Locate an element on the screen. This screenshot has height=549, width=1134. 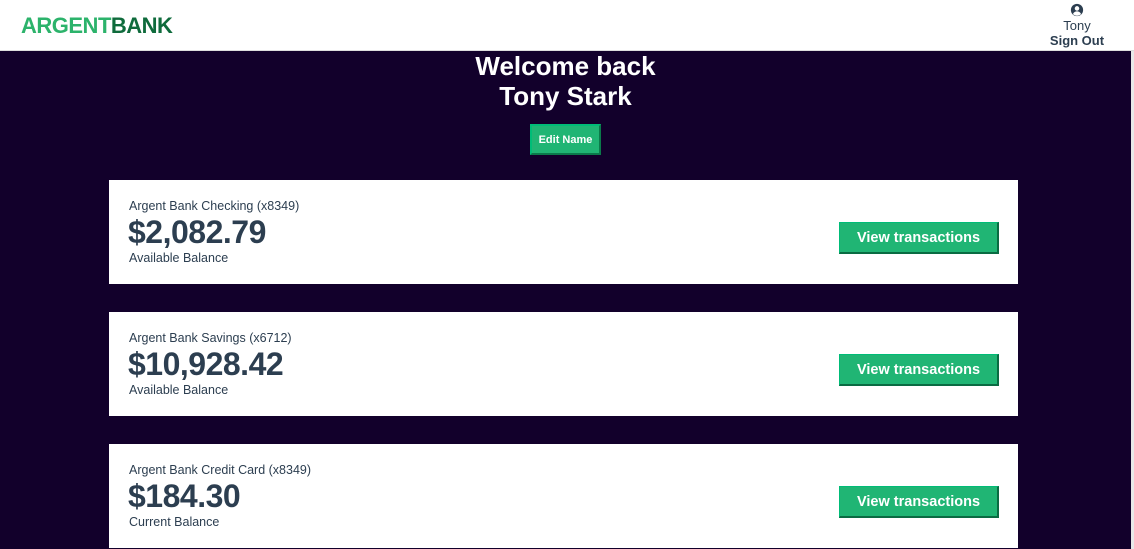
logo-text-bank: BANK is located at coordinates (141, 25).